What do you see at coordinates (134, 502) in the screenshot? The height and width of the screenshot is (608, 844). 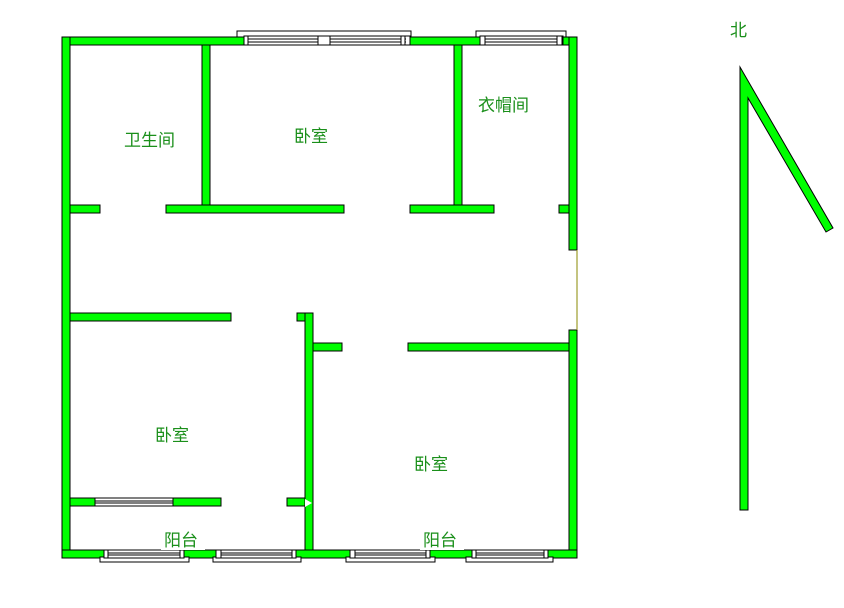 I see `window-sw-bedroom` at bounding box center [134, 502].